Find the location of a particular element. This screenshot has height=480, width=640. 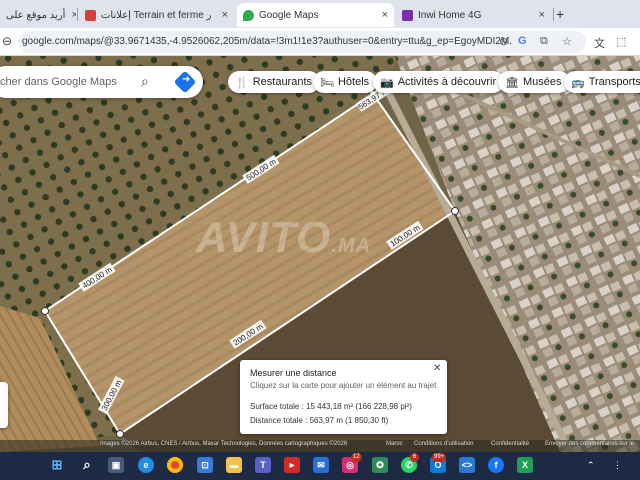

media-app-icon: ▶ is located at coordinates (292, 465).